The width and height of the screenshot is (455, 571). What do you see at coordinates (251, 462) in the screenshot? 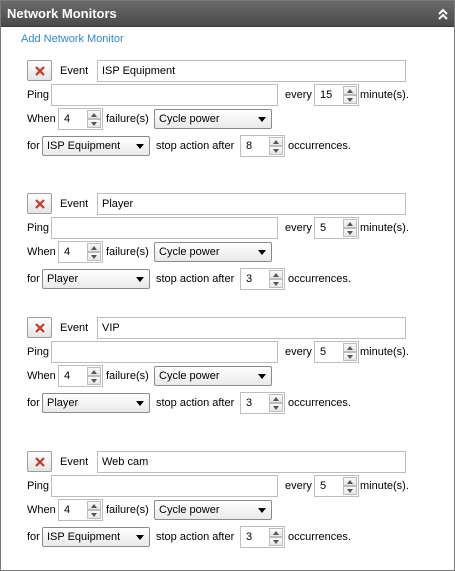
I see `event-name-input: Web cam` at bounding box center [251, 462].